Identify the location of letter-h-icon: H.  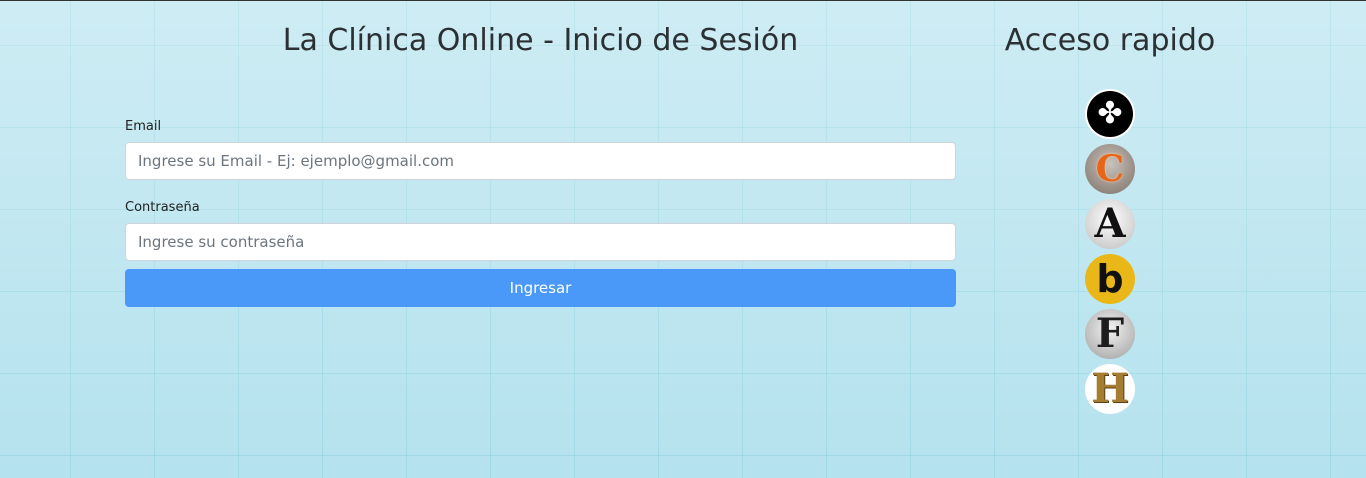
(1110, 388).